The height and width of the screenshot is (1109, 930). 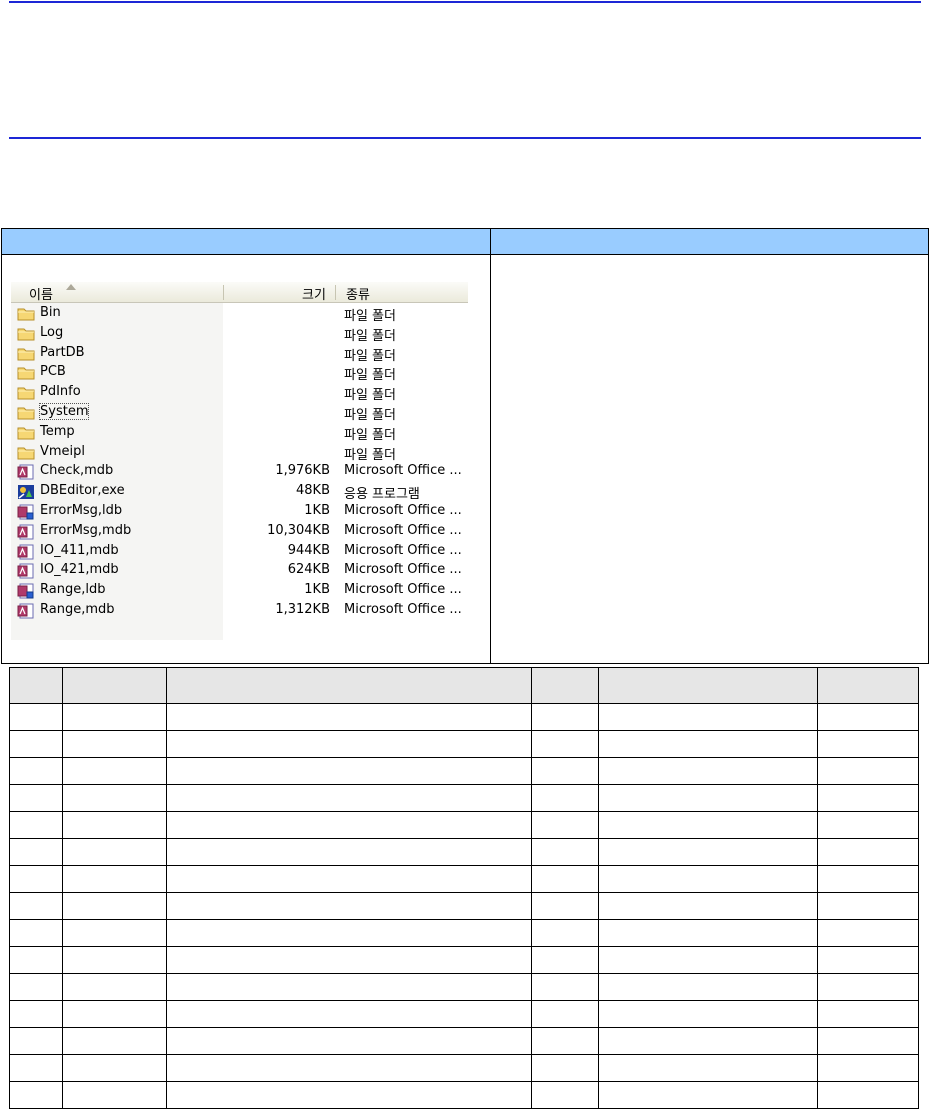 I want to click on file-row: PdInfo 파일 폴더, so click(x=239, y=393).